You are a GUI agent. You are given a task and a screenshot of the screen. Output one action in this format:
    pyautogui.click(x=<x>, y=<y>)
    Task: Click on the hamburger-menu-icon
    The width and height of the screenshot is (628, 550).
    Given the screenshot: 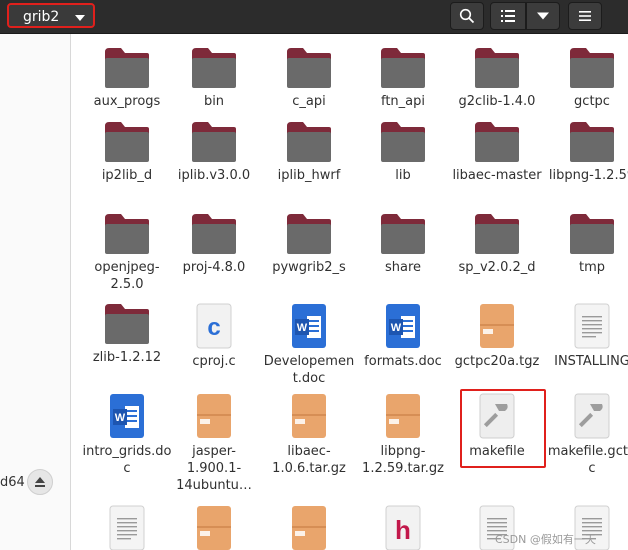 What is the action you would take?
    pyautogui.click(x=585, y=16)
    